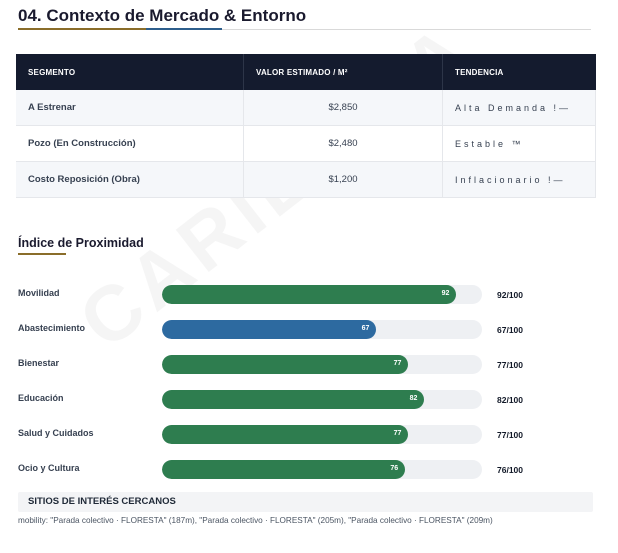  I want to click on proximity-row-abastecimiento: Abastecimiento 67 67/100, so click(309, 330).